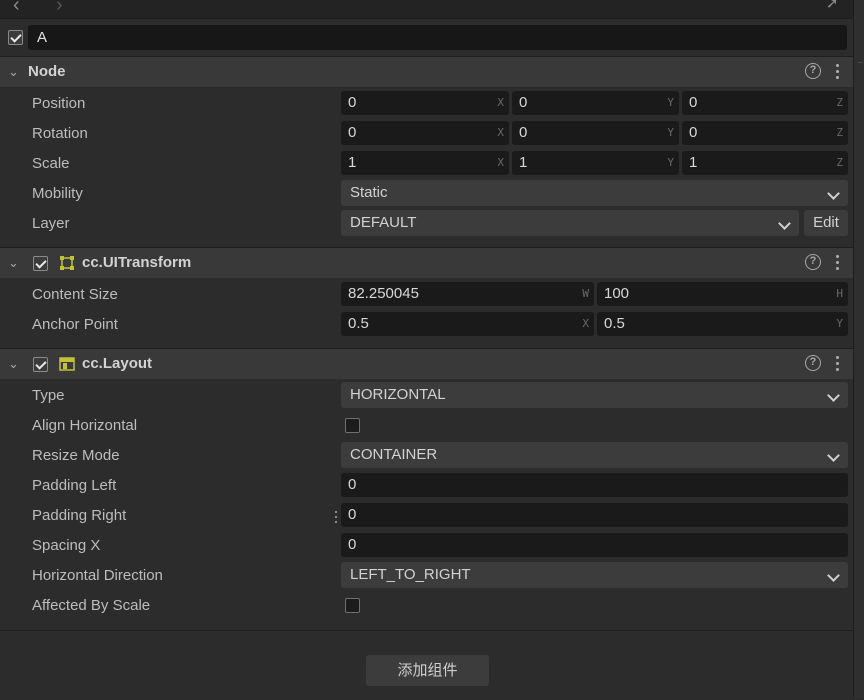 This screenshot has width=864, height=700. Describe the element at coordinates (85, 425) in the screenshot. I see `align-horizontal-label: Align Horizontal` at that location.